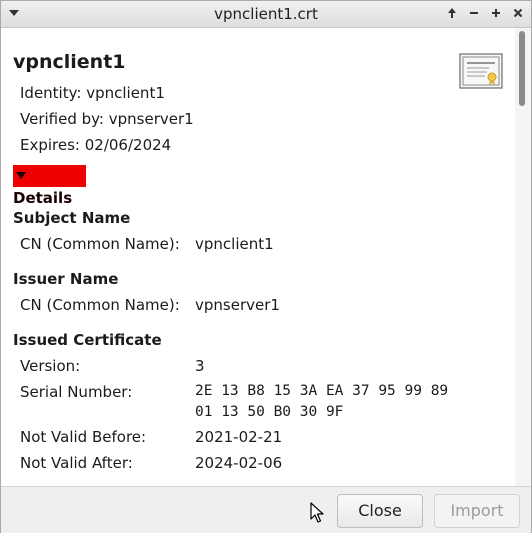 The image size is (532, 533). What do you see at coordinates (76, 463) in the screenshot?
I see `not-valid-after-label: Not Valid After:` at bounding box center [76, 463].